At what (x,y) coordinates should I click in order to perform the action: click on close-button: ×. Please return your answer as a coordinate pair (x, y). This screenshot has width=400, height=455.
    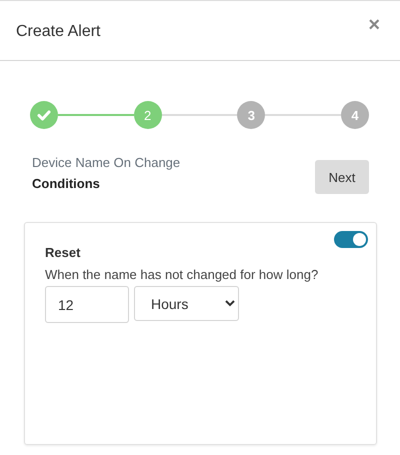
    Looking at the image, I should click on (374, 25).